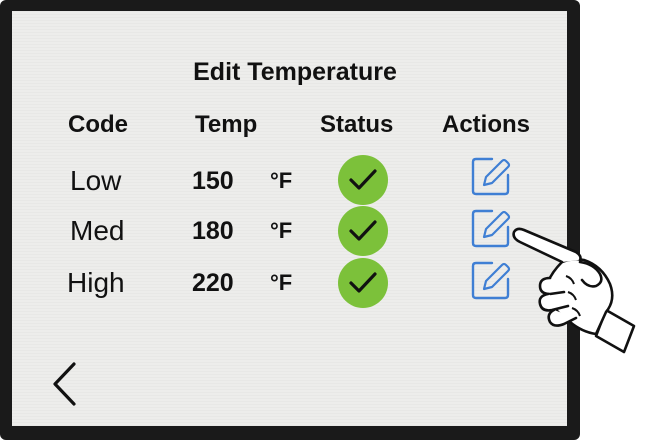 This screenshot has width=650, height=440. Describe the element at coordinates (213, 231) in the screenshot. I see `row-temp-value: 180` at that location.